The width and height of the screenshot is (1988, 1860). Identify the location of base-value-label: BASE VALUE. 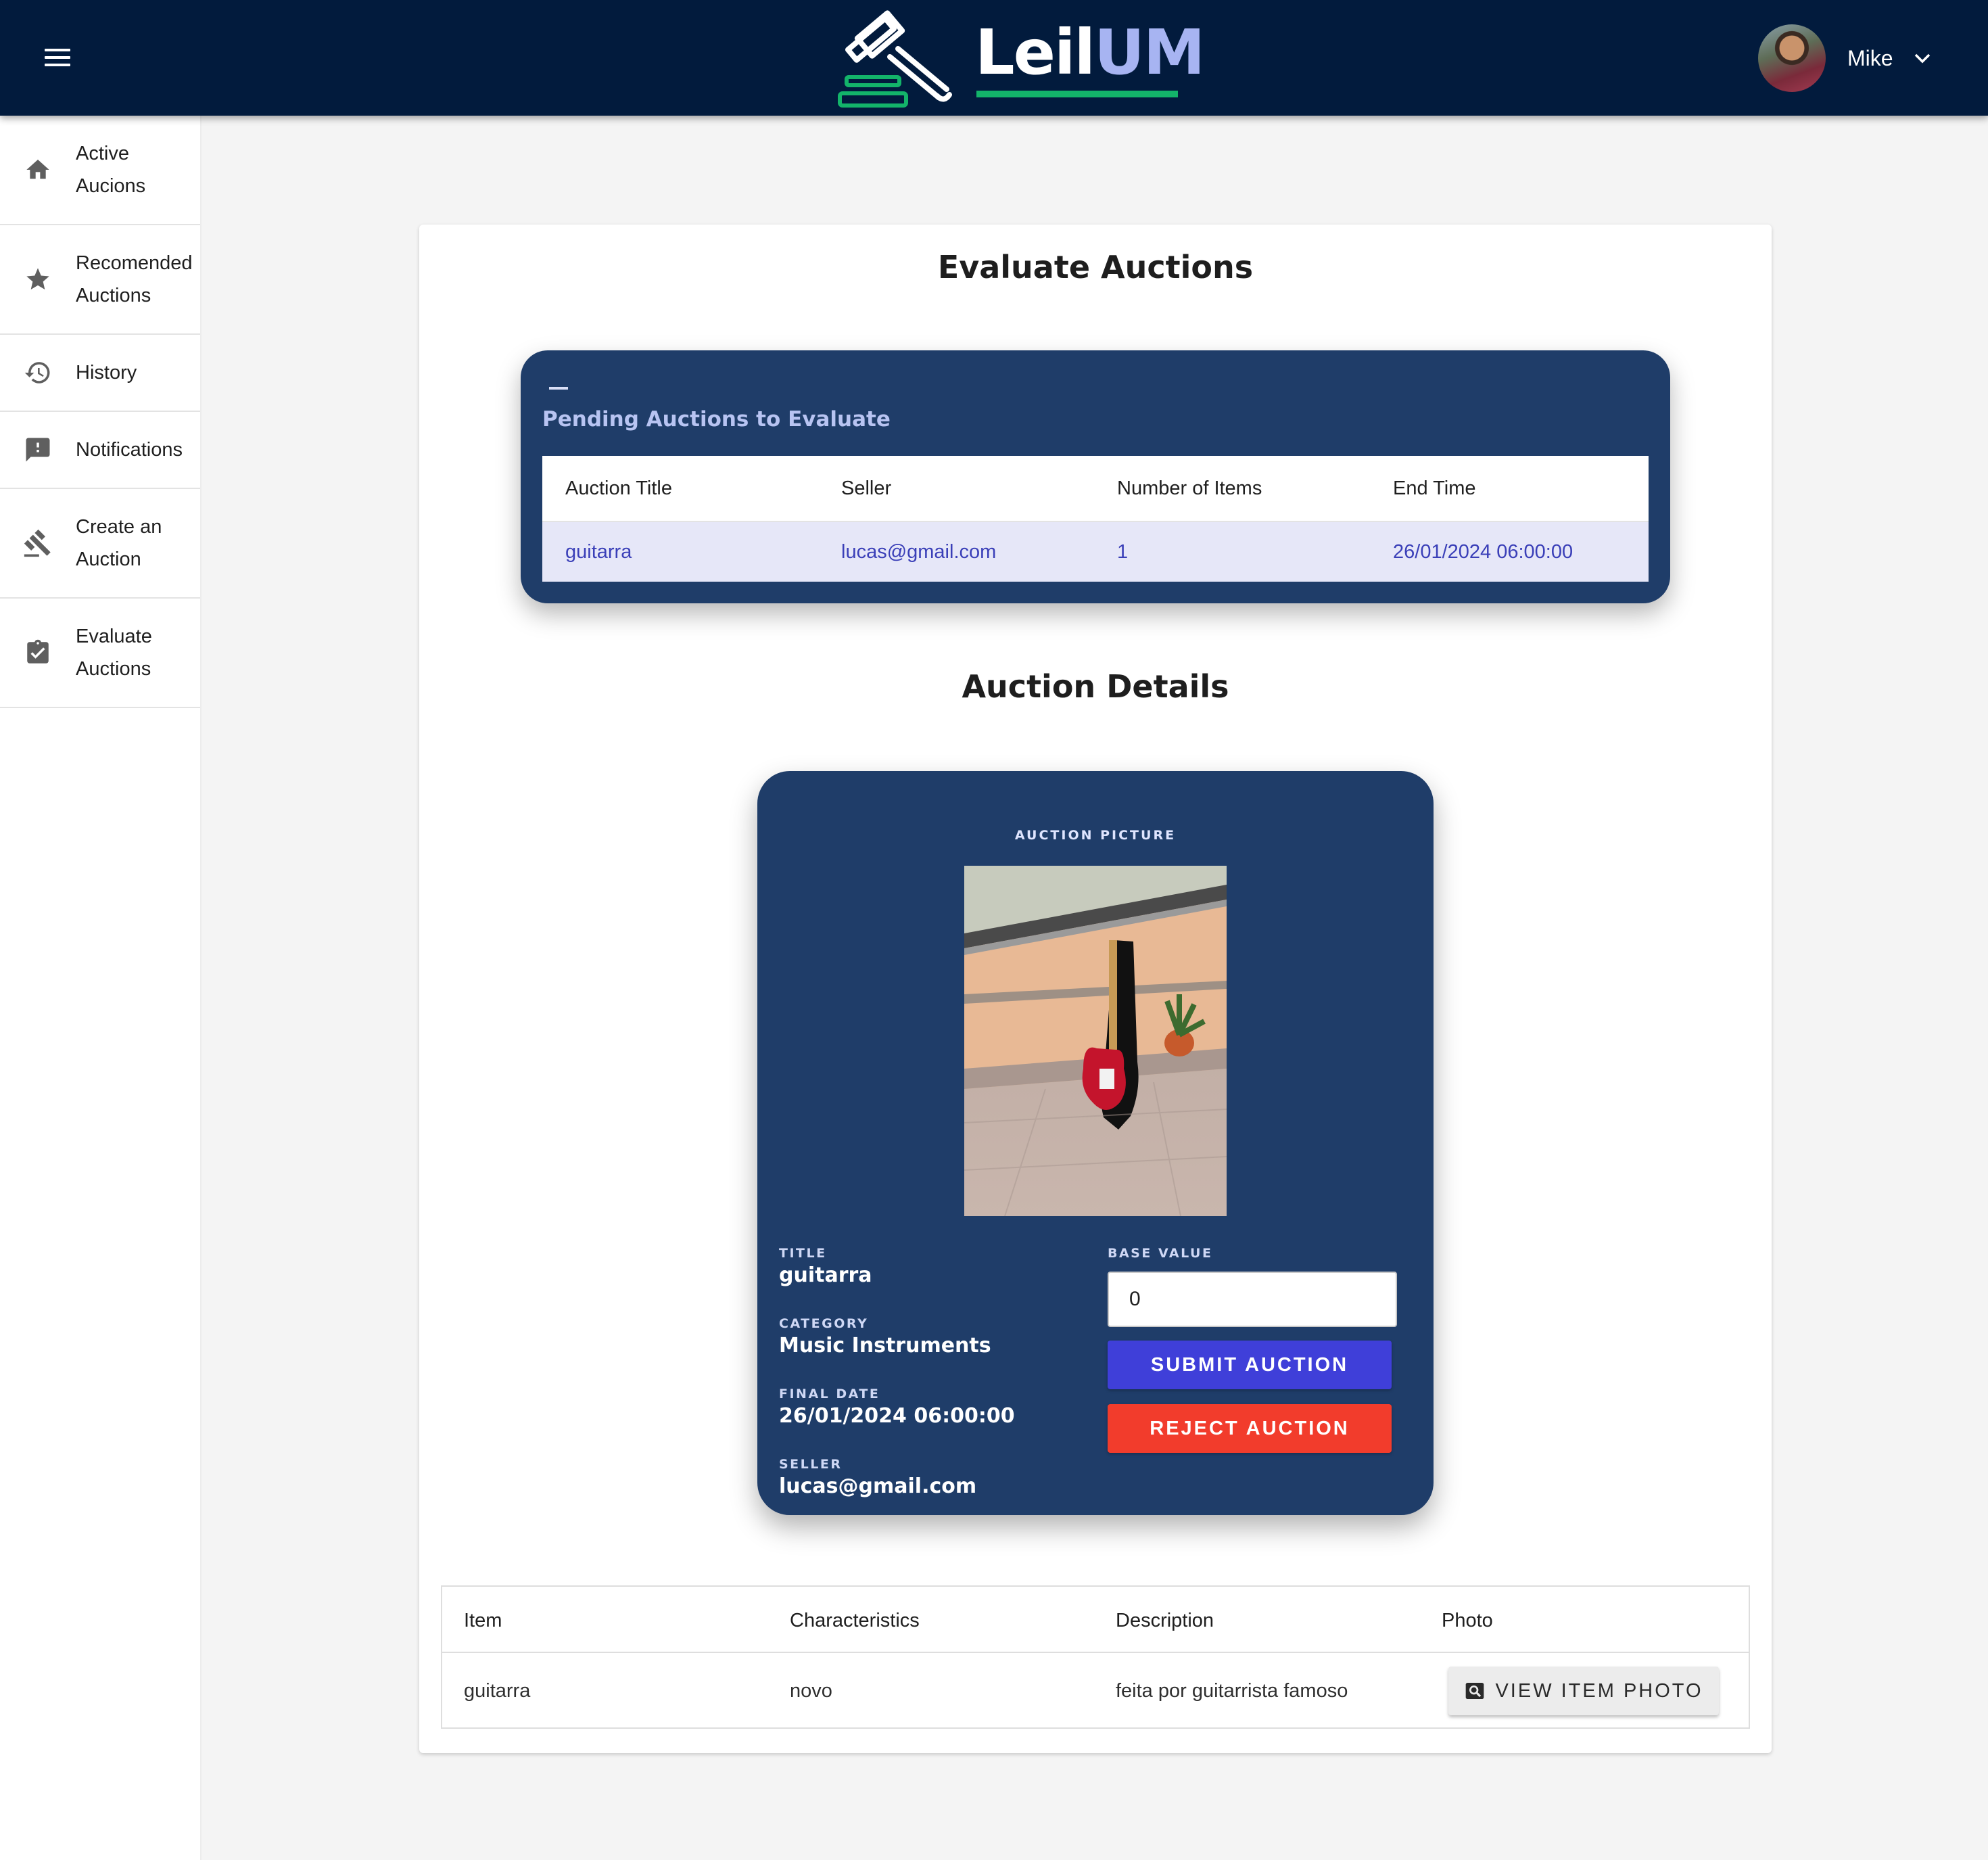
(1160, 1253).